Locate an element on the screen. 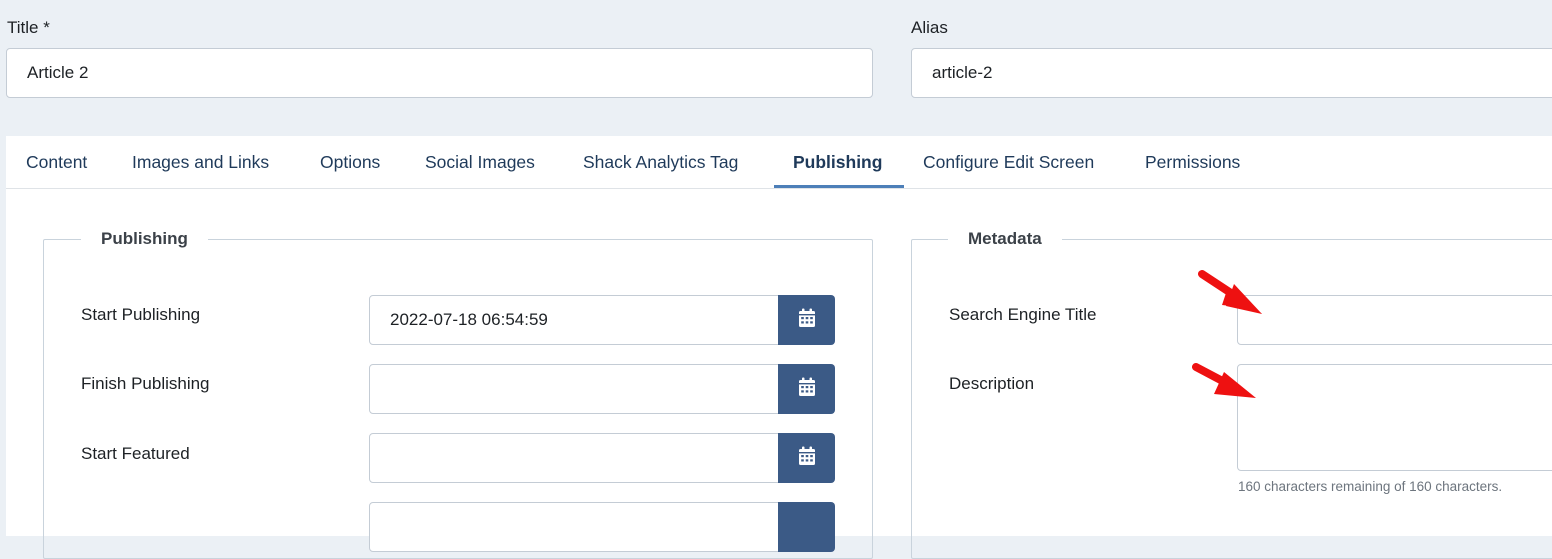  start-publishing-label: Start Publishing is located at coordinates (141, 314).